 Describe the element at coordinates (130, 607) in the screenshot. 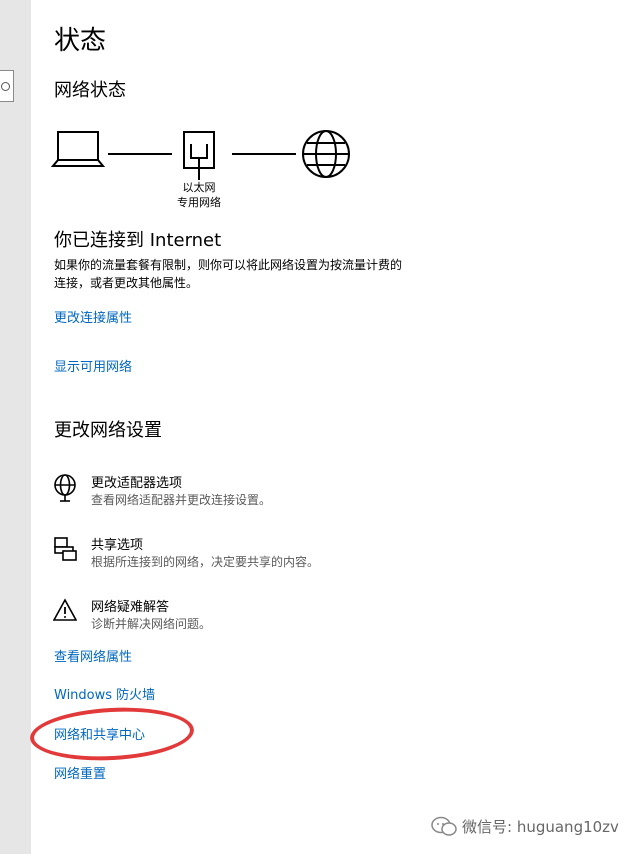

I see `troubleshoot-title: 网络疑难解答` at that location.